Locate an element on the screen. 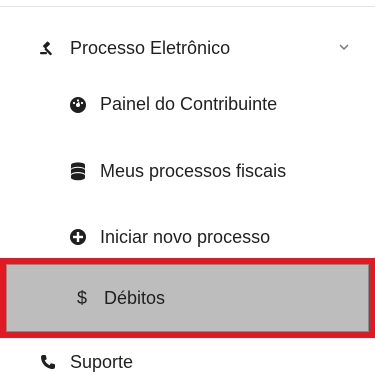 This screenshot has height=390, width=375. menu-top-border is located at coordinates (187, 3).